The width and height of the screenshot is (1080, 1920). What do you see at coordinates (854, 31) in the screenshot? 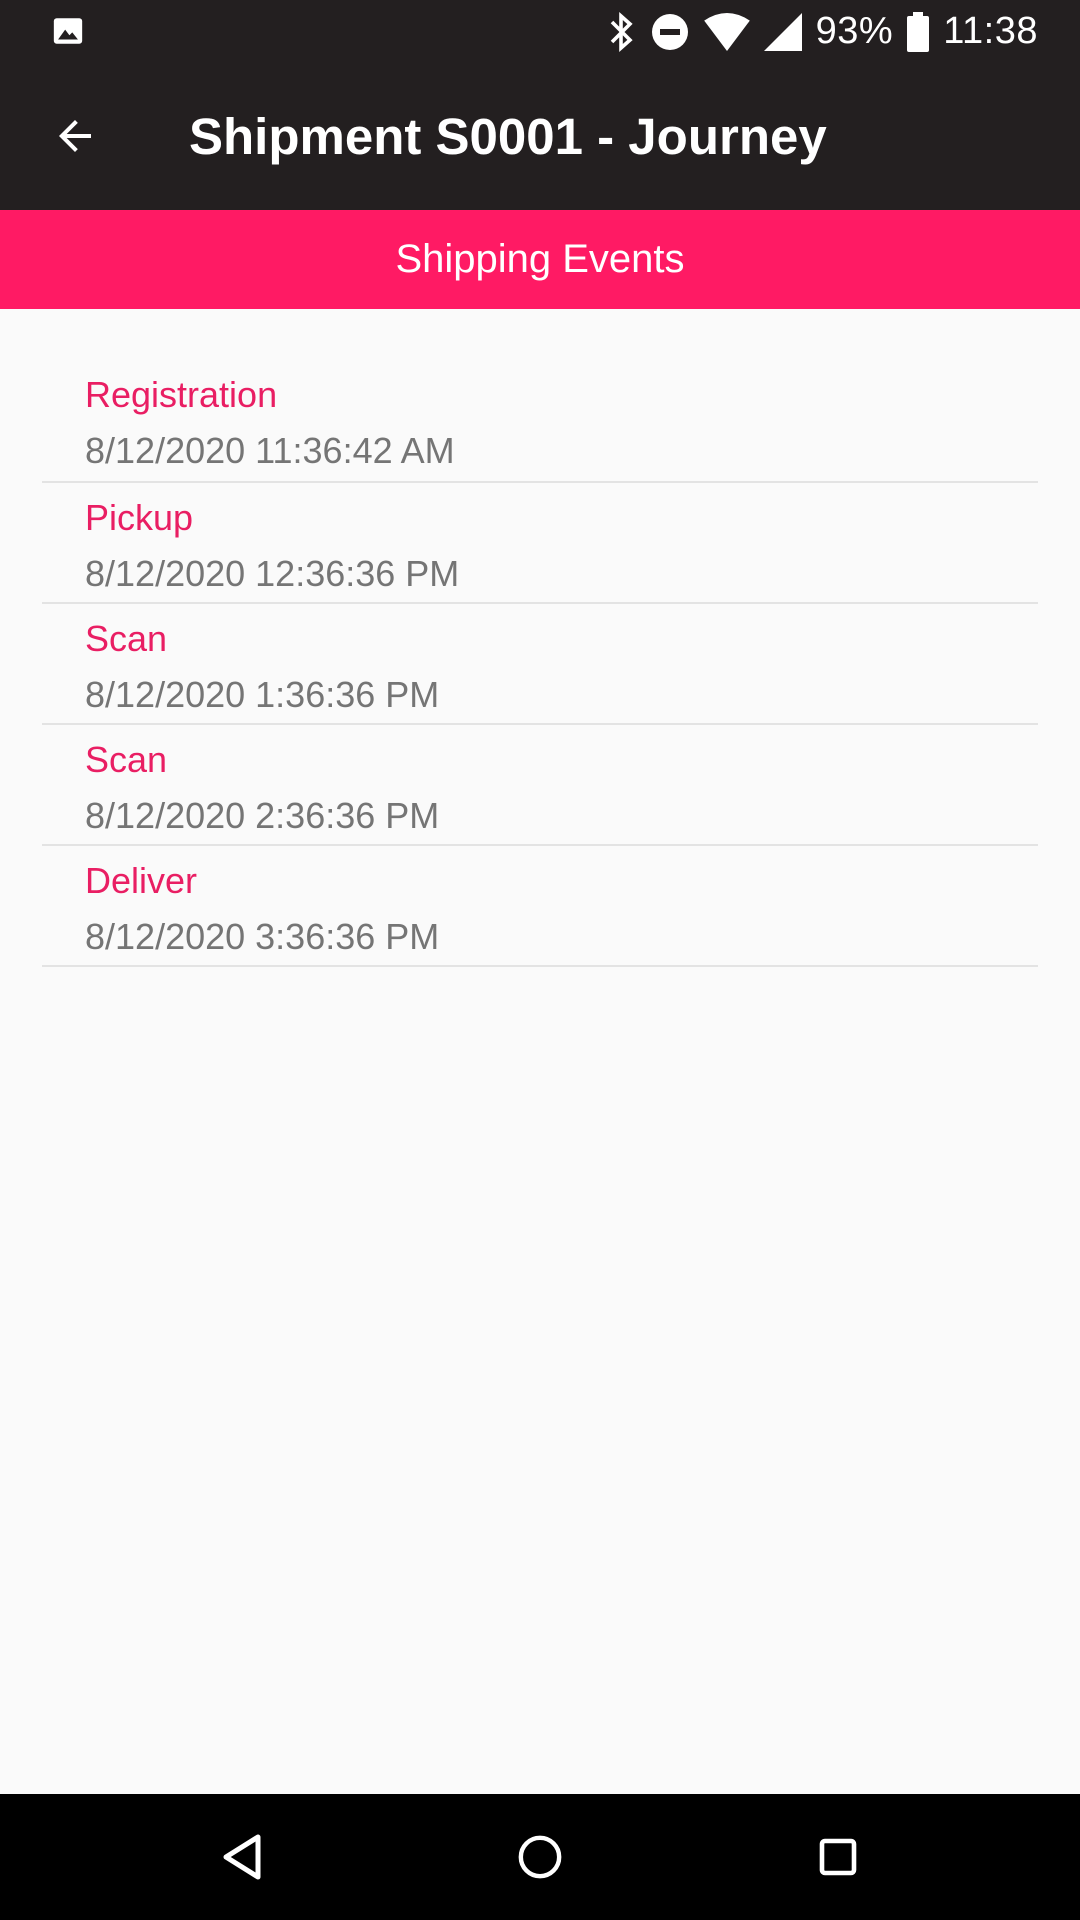
I see `battery-percent: 93%` at bounding box center [854, 31].